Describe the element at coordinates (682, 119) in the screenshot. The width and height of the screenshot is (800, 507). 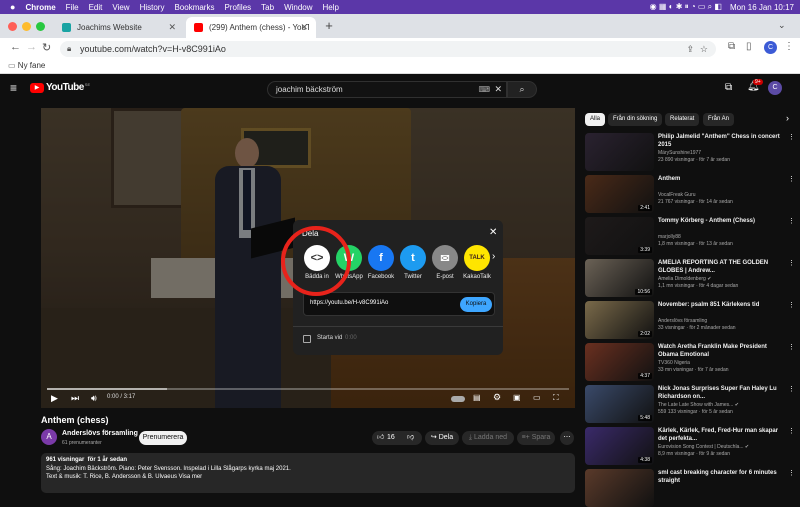
I see `chip-related: Relaterat` at that location.